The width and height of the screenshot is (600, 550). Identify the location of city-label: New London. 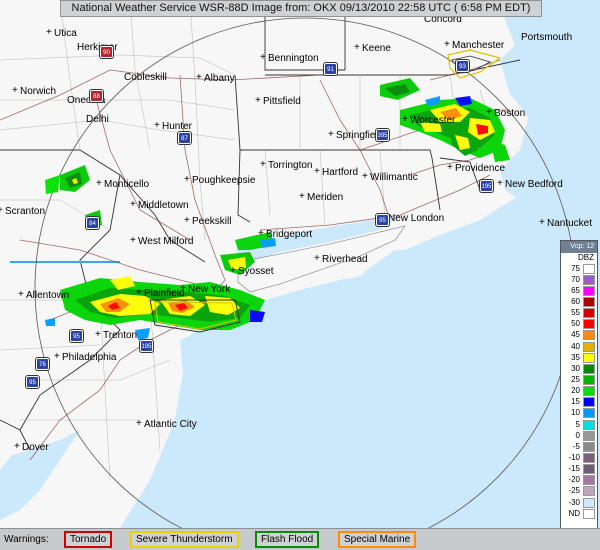
(412, 218).